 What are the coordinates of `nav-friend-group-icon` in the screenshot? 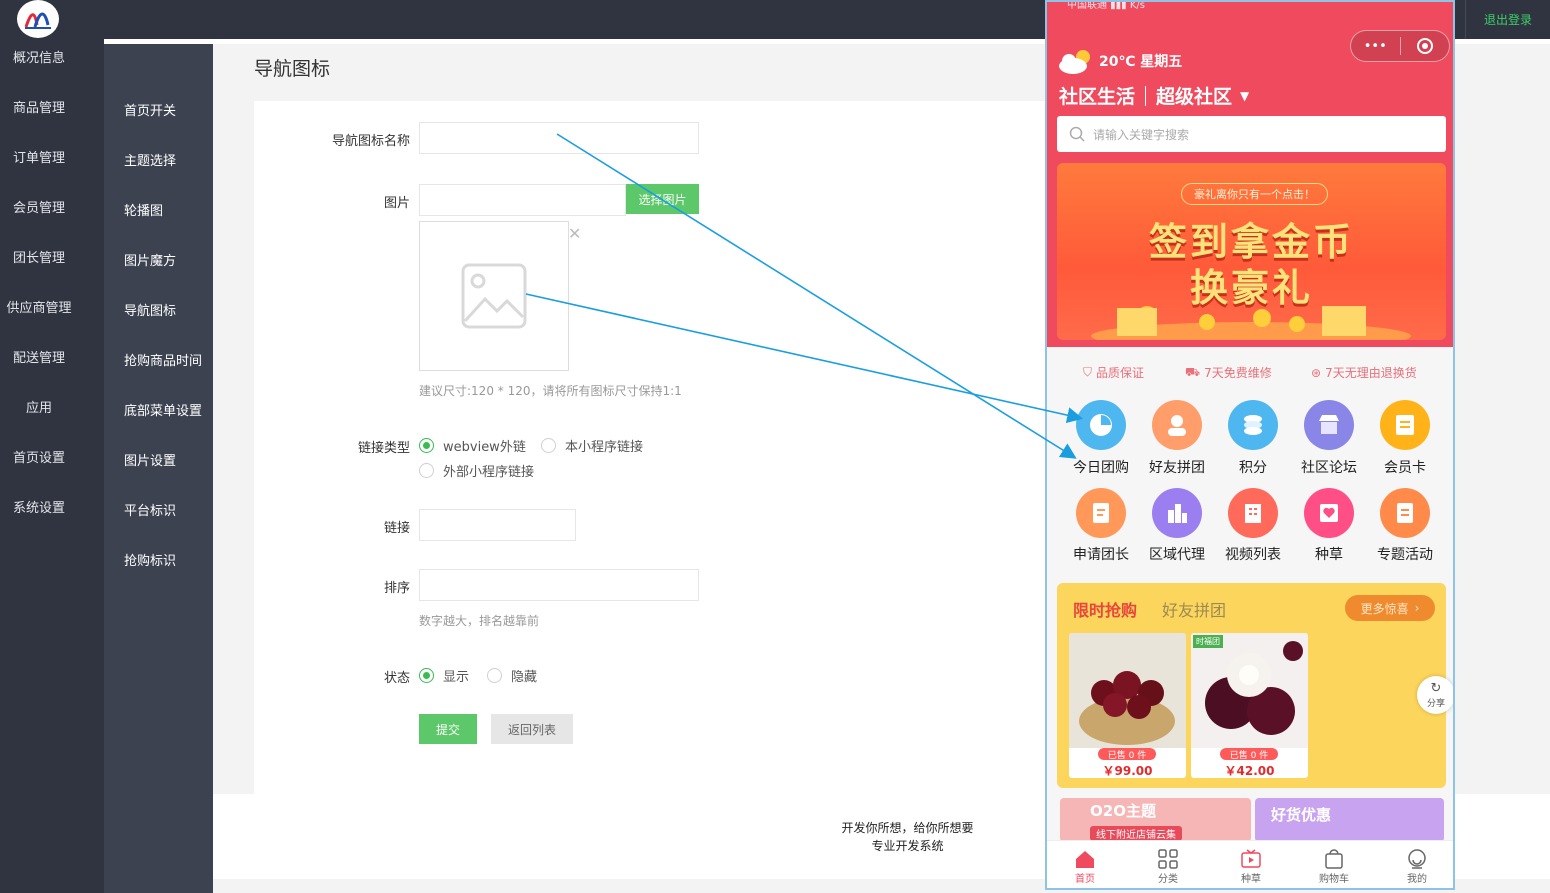 It's located at (1177, 425).